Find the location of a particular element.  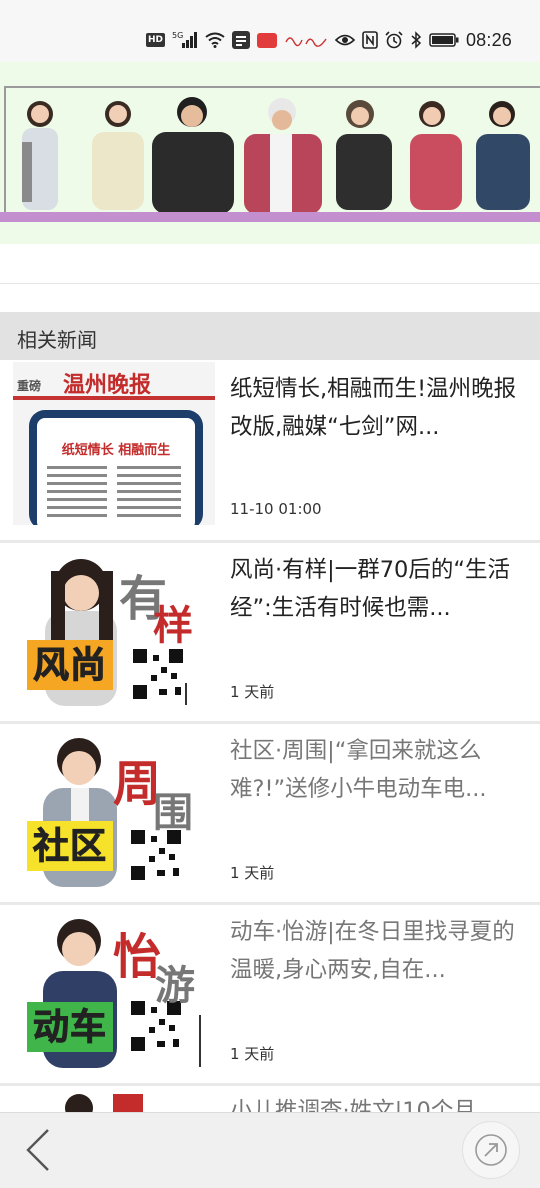

wifi-icon is located at coordinates (215, 40).